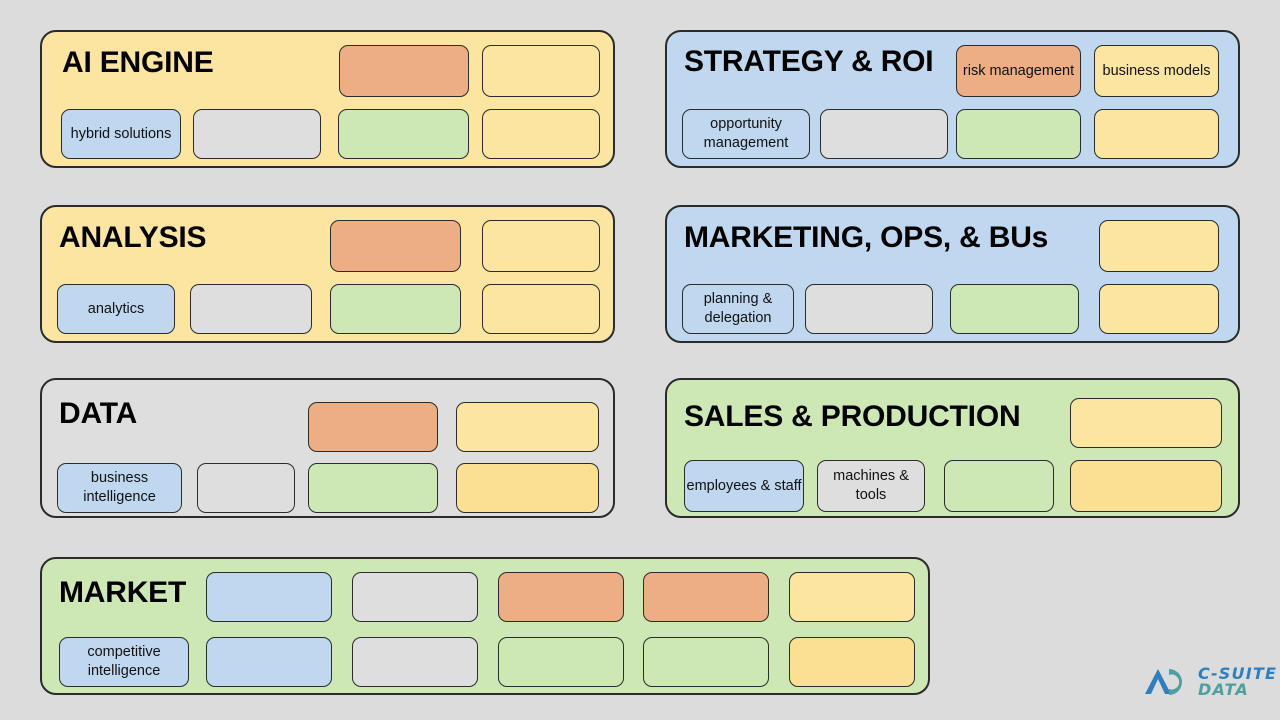 This screenshot has width=1280, height=720. I want to click on cell-label: opportunity management, so click(746, 133).